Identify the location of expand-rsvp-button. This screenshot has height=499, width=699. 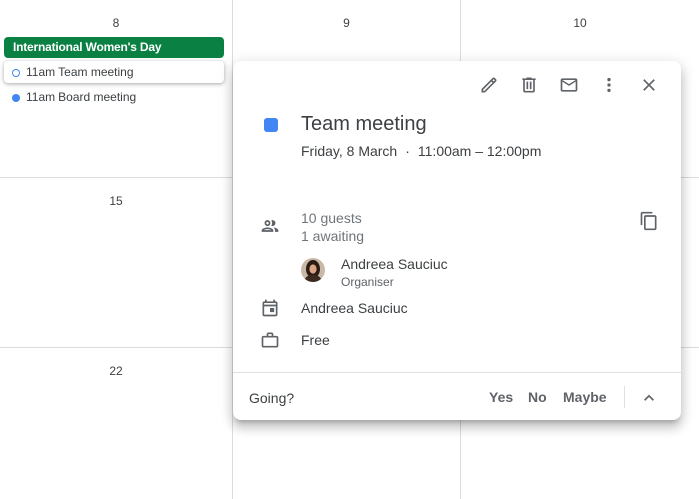
(649, 398).